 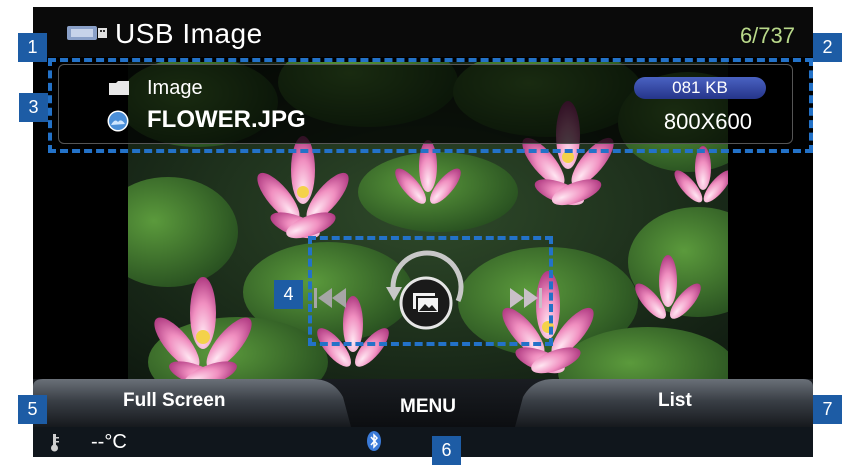 What do you see at coordinates (174, 401) in the screenshot?
I see `full-screen-button: Full Screen` at bounding box center [174, 401].